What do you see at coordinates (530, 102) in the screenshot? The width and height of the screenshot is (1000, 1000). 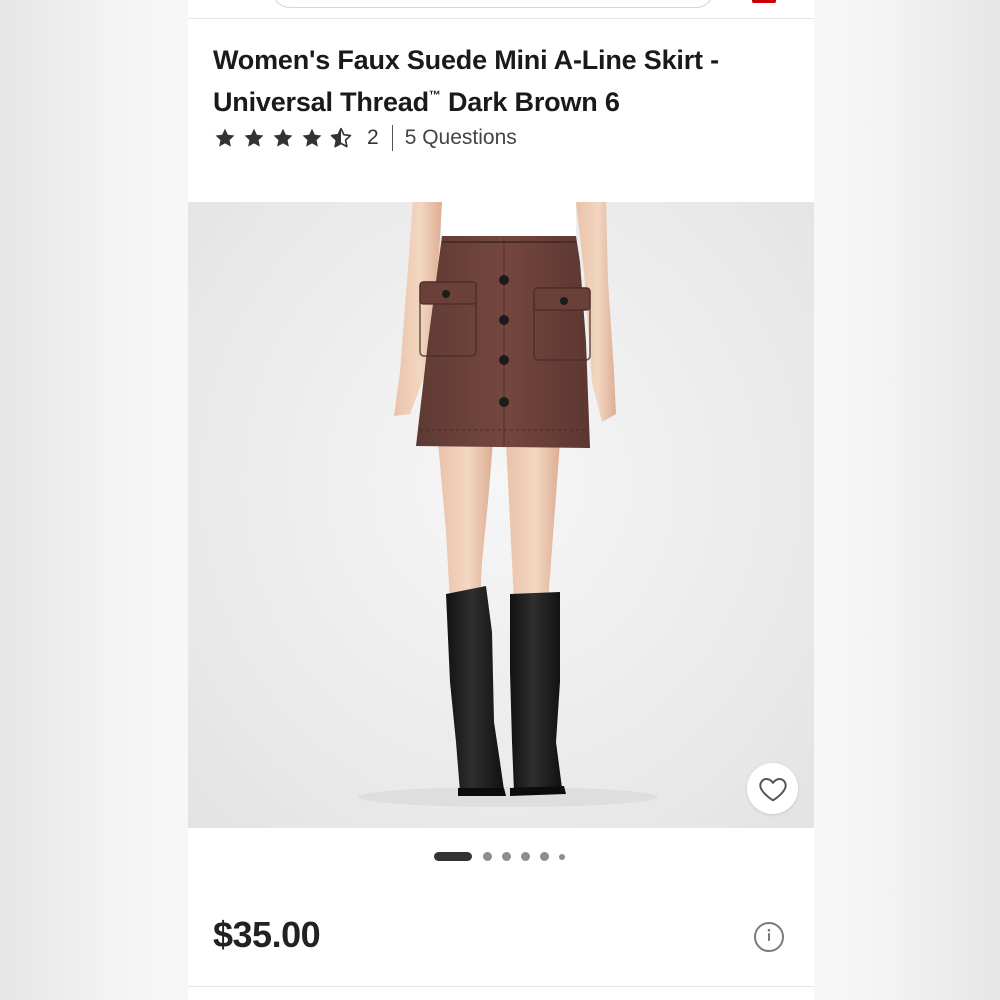 I see `product-title-end: Dark Brown 6` at bounding box center [530, 102].